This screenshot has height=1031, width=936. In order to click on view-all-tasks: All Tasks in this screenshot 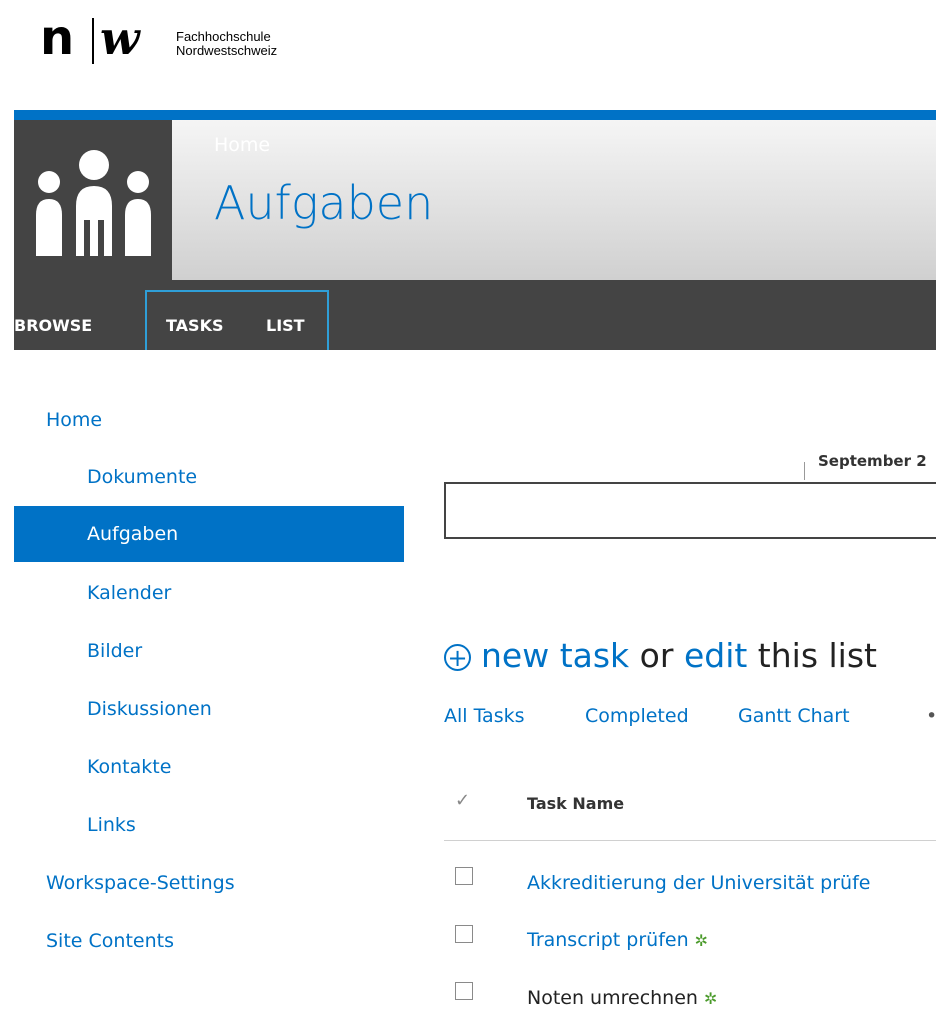, I will do `click(484, 716)`.